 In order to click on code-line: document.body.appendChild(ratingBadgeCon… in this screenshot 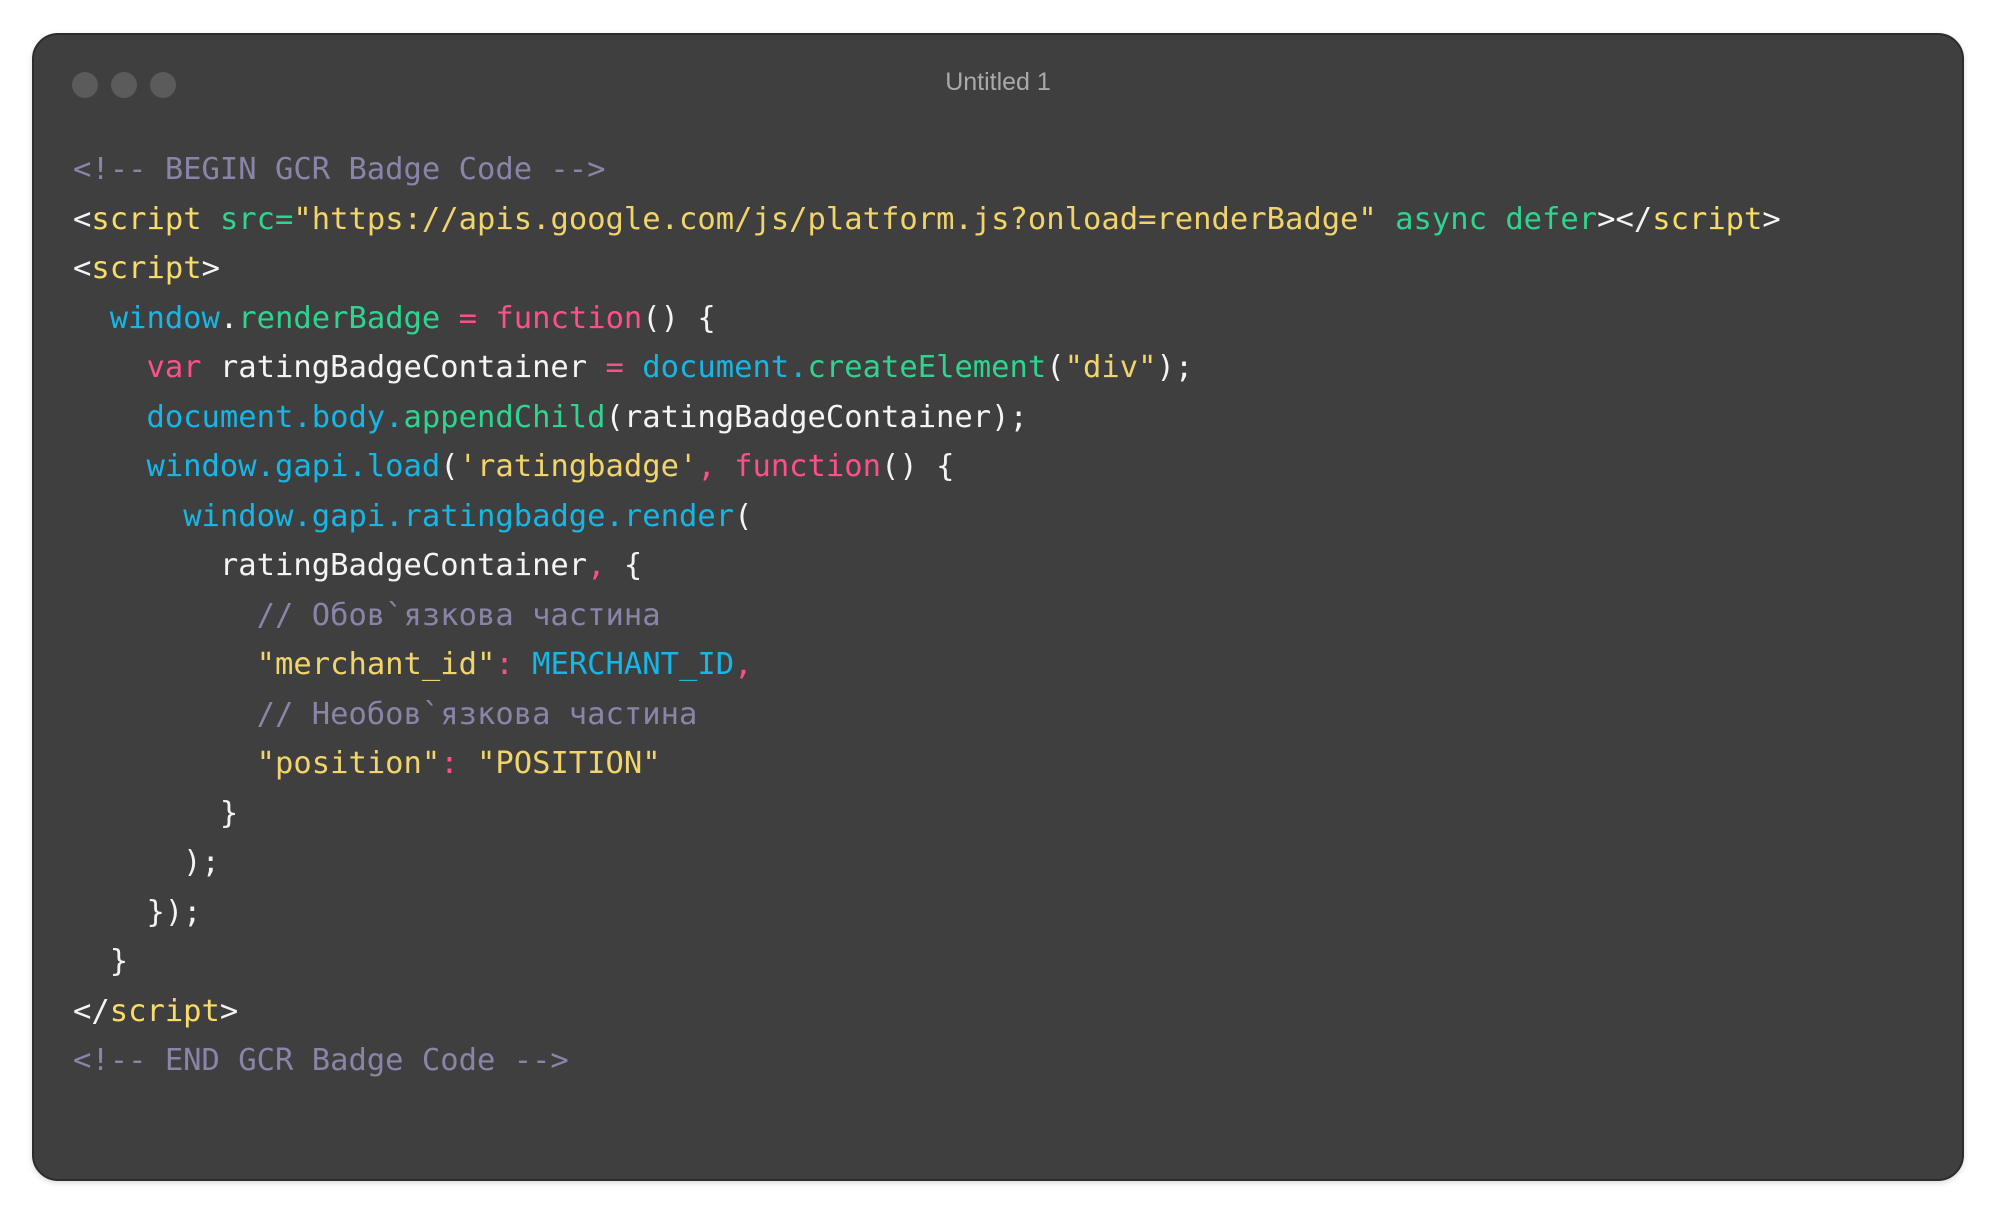, I will do `click(1007, 418)`.